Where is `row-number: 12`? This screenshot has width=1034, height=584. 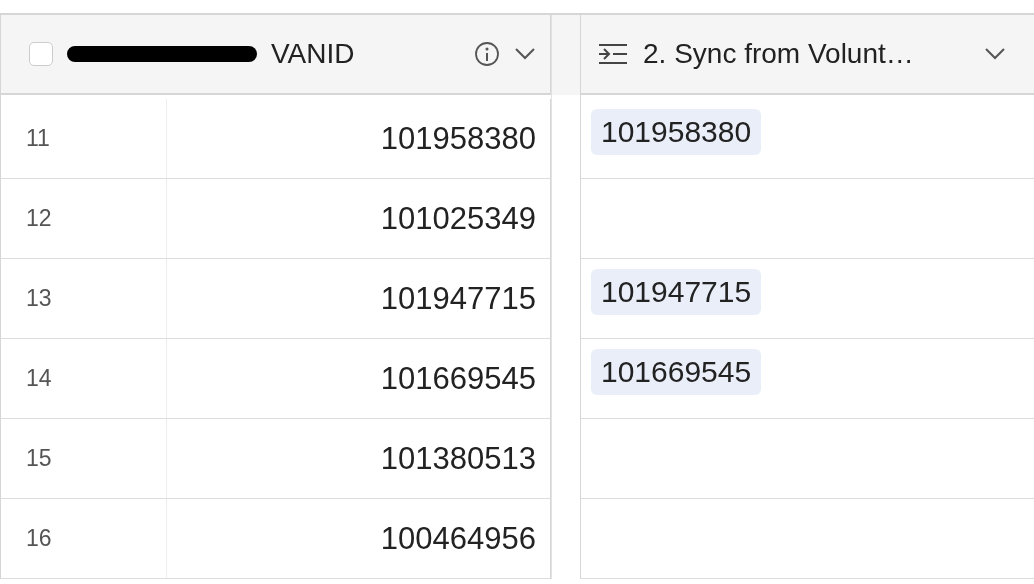 row-number: 12 is located at coordinates (39, 218).